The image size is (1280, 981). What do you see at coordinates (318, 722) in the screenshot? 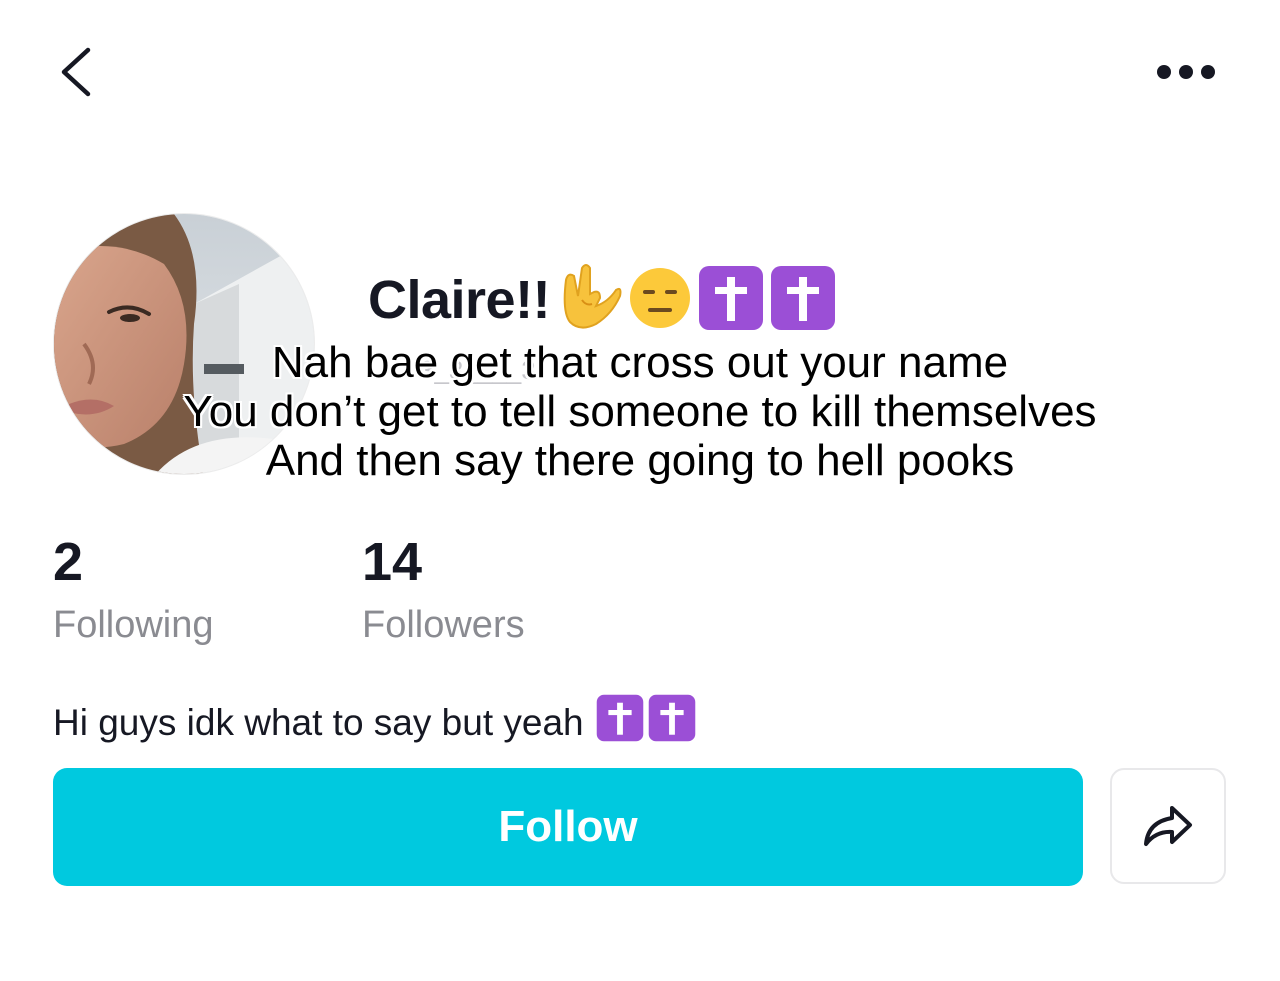
I see `bio-text: Hi guys idk what to say but yeah` at bounding box center [318, 722].